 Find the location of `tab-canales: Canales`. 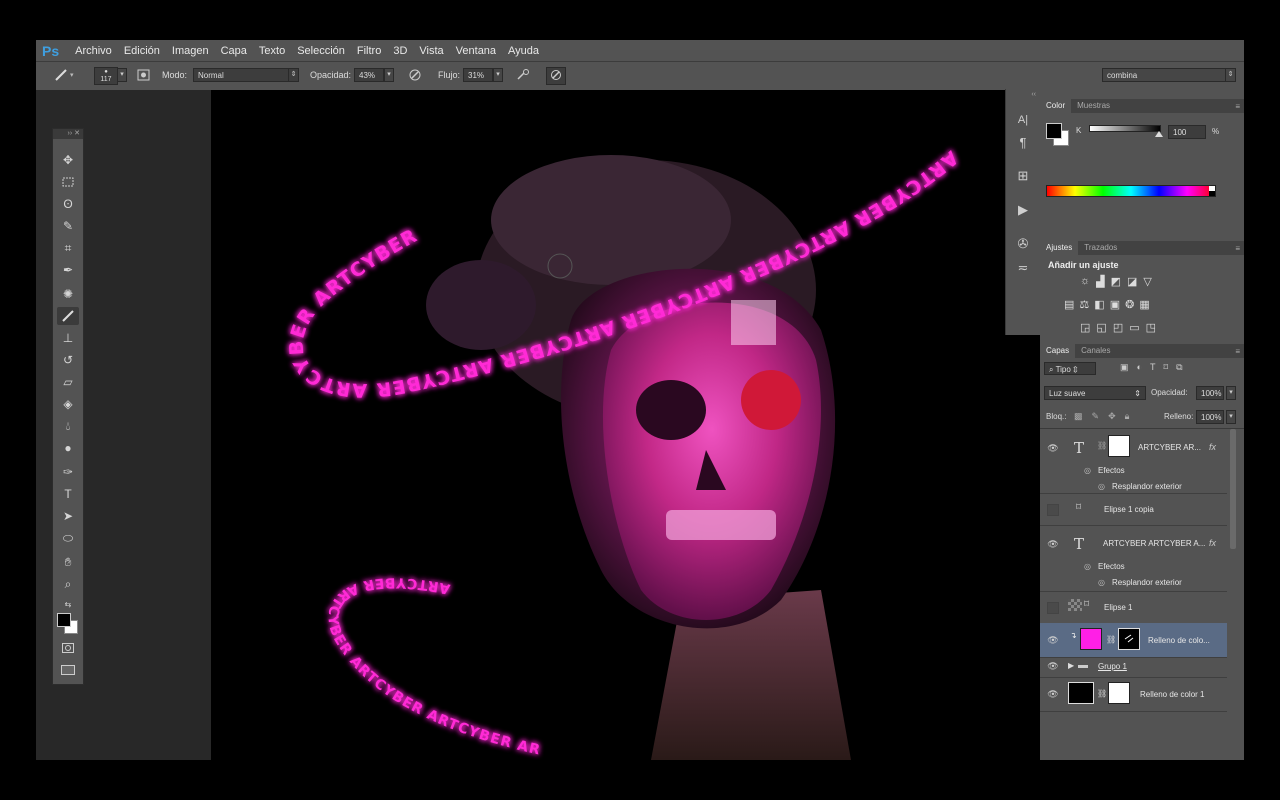

tab-canales: Canales is located at coordinates (1095, 351).